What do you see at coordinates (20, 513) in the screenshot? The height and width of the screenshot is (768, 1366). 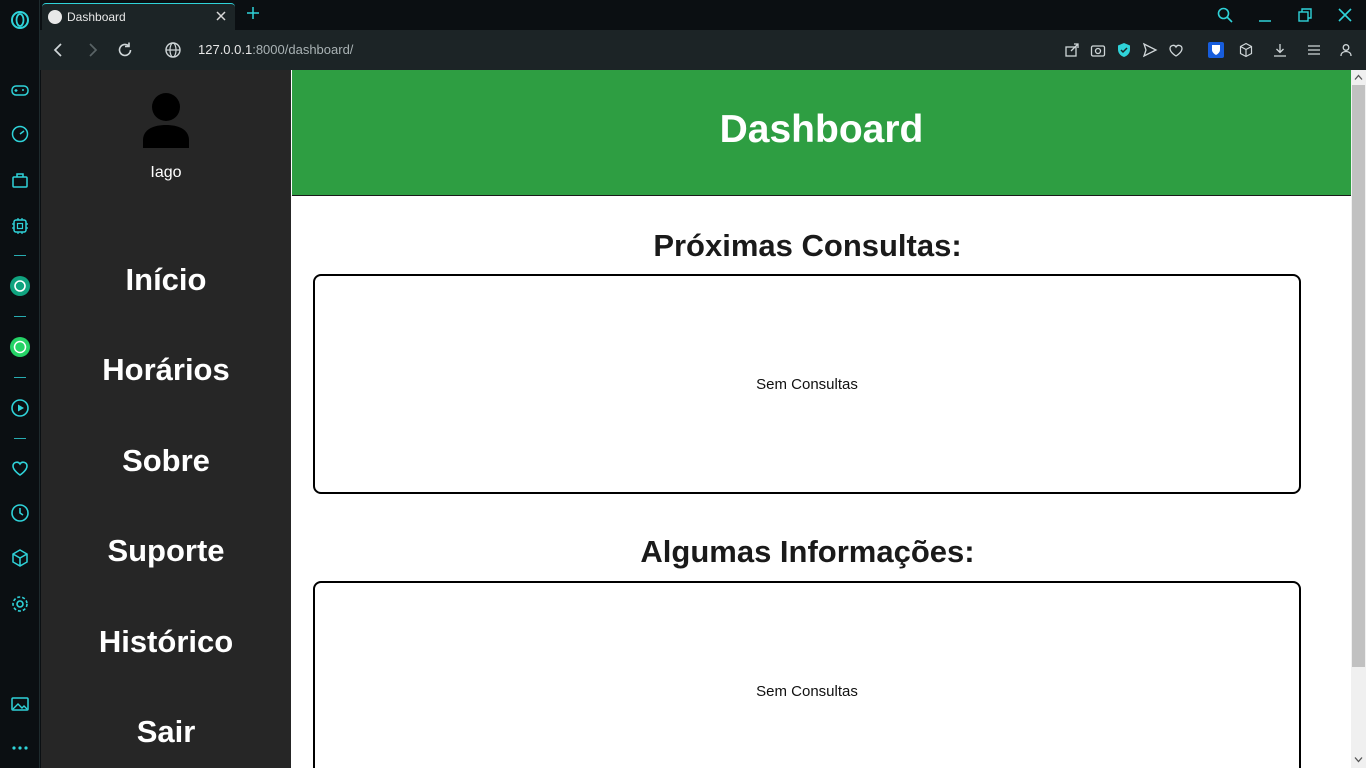 I see `clock-icon` at bounding box center [20, 513].